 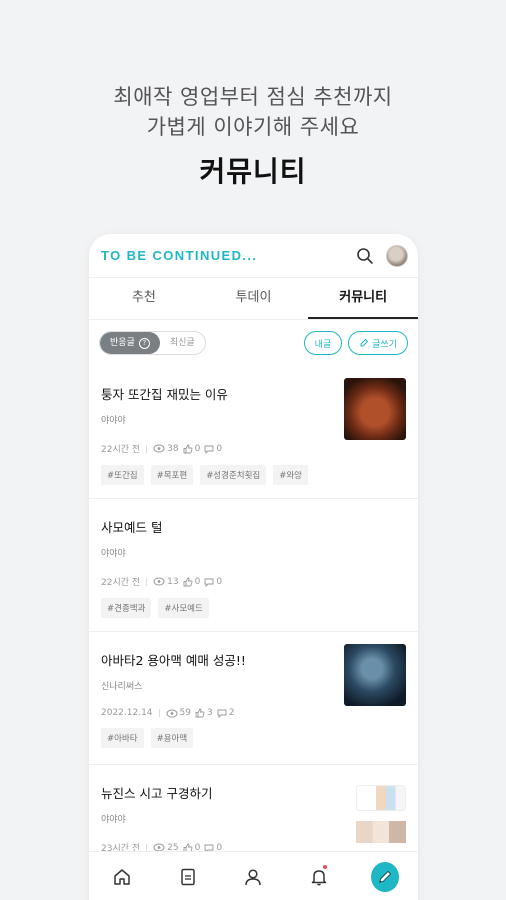 I want to click on avatar, so click(x=397, y=255).